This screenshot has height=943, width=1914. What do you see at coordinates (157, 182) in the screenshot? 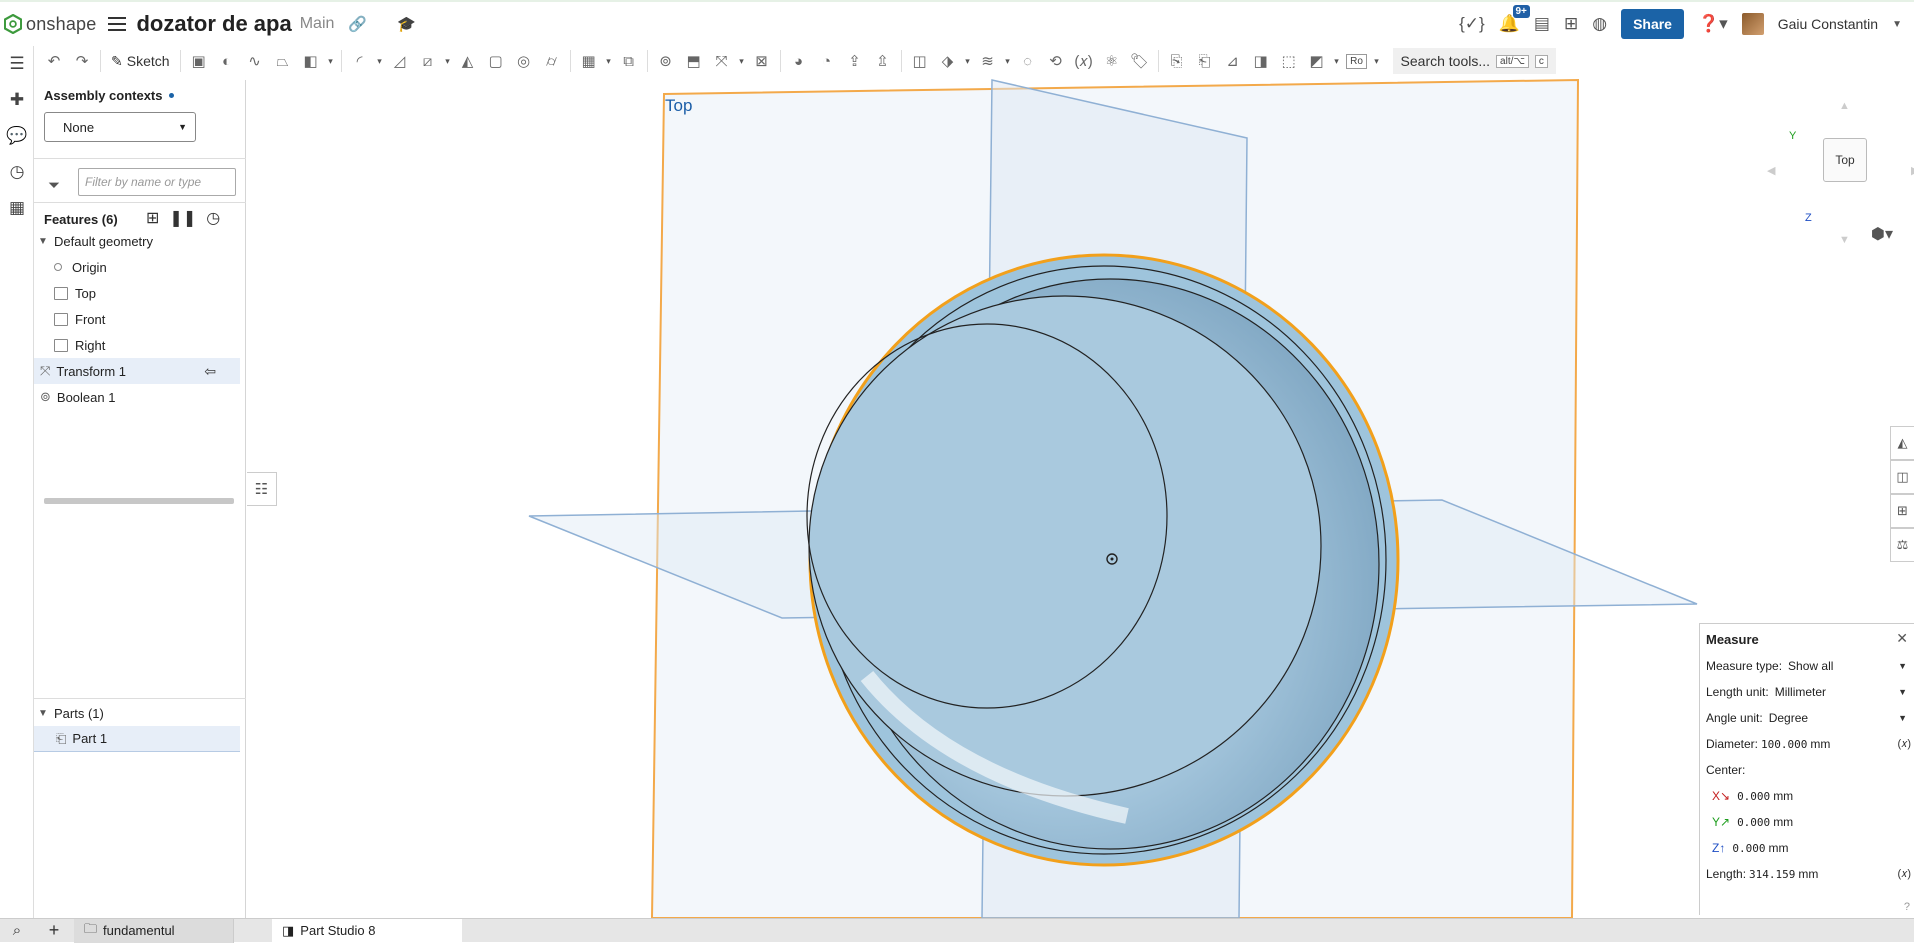
I see `filter-input` at bounding box center [157, 182].